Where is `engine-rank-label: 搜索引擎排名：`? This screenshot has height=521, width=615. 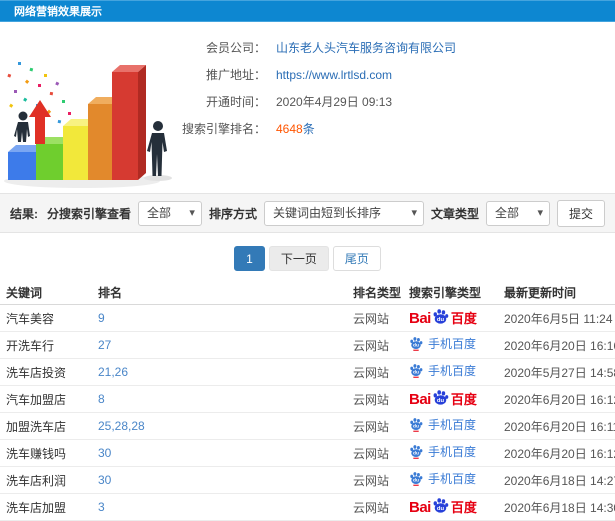
engine-rank-label: 搜索引擎排名： is located at coordinates (223, 129).